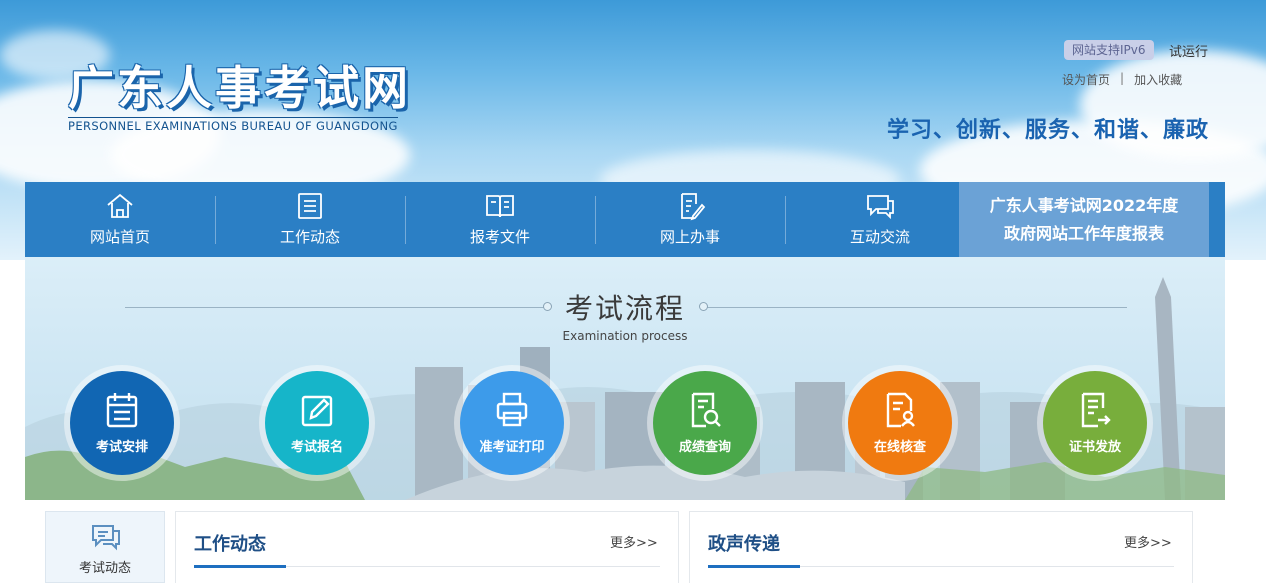 The width and height of the screenshot is (1266, 583). What do you see at coordinates (310, 219) in the screenshot?
I see `nav-item-work-news: 工作动态` at bounding box center [310, 219].